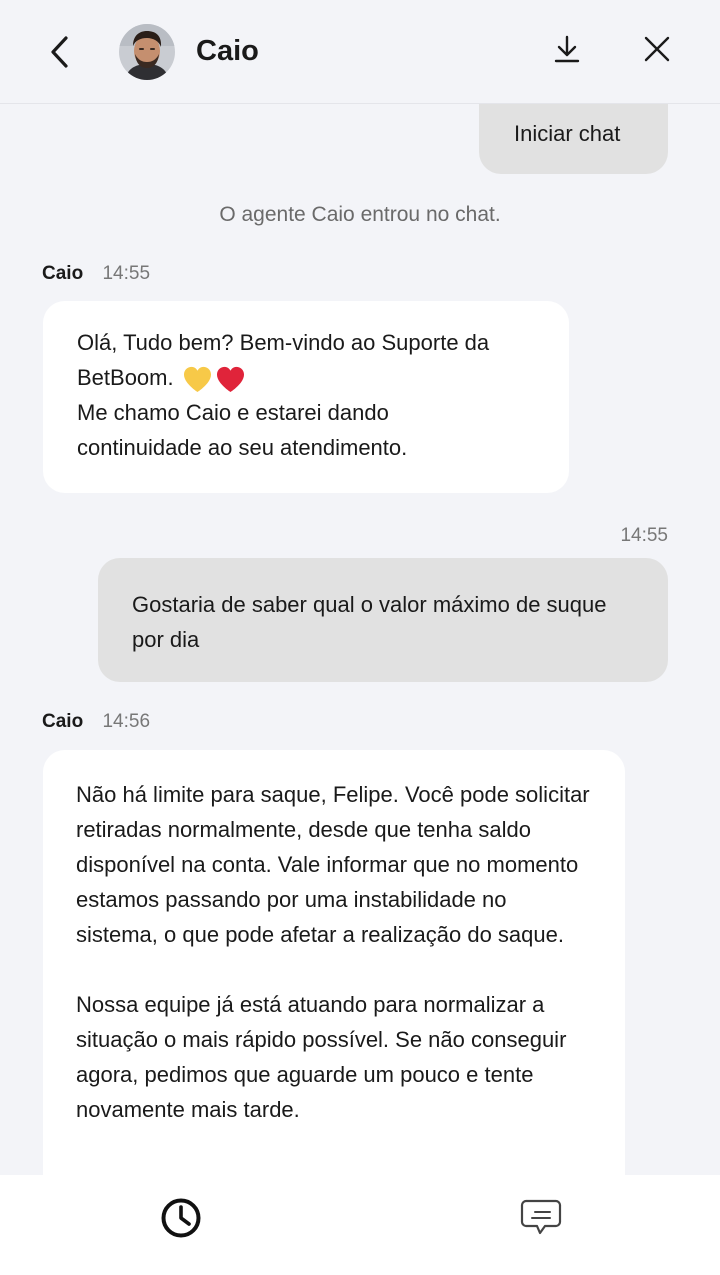 The width and height of the screenshot is (720, 1275). Describe the element at coordinates (360, 52) in the screenshot. I see `chat-header: Caio` at that location.